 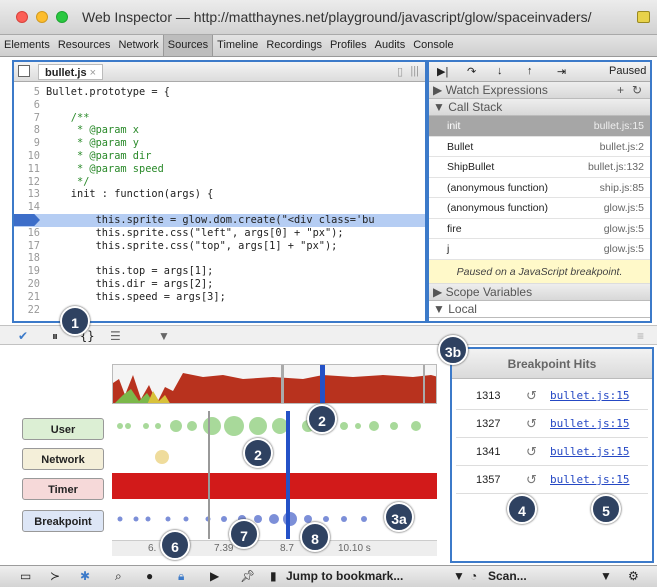 I want to click on call-frame: (anonymous function) glow.js:5, so click(x=539, y=208).